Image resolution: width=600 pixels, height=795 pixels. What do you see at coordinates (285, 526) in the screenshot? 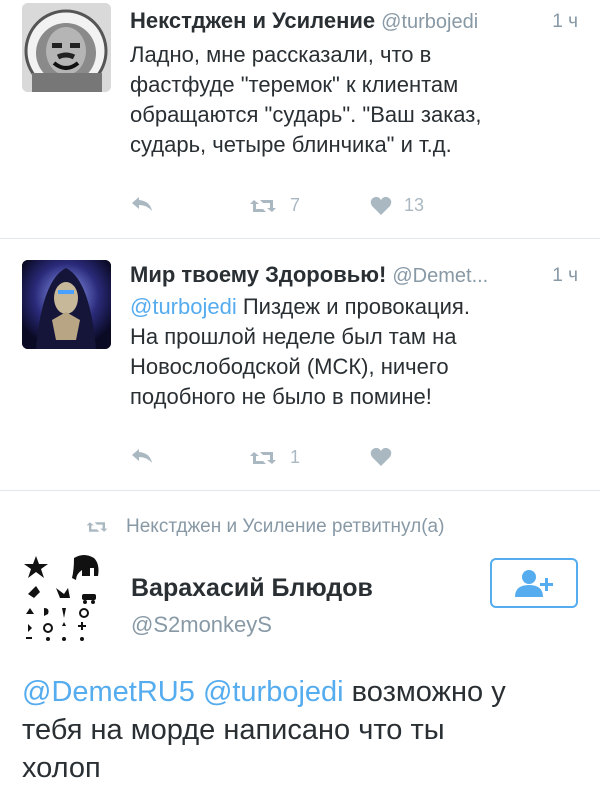
I see `retweeted-by-text: Некстджен и Усиление ретвитнул(а)` at bounding box center [285, 526].